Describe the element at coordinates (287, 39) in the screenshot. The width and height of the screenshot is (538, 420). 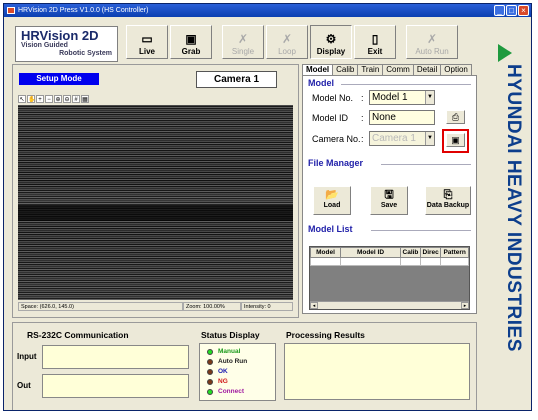
I see `loop-run-icon: ✗` at that location.